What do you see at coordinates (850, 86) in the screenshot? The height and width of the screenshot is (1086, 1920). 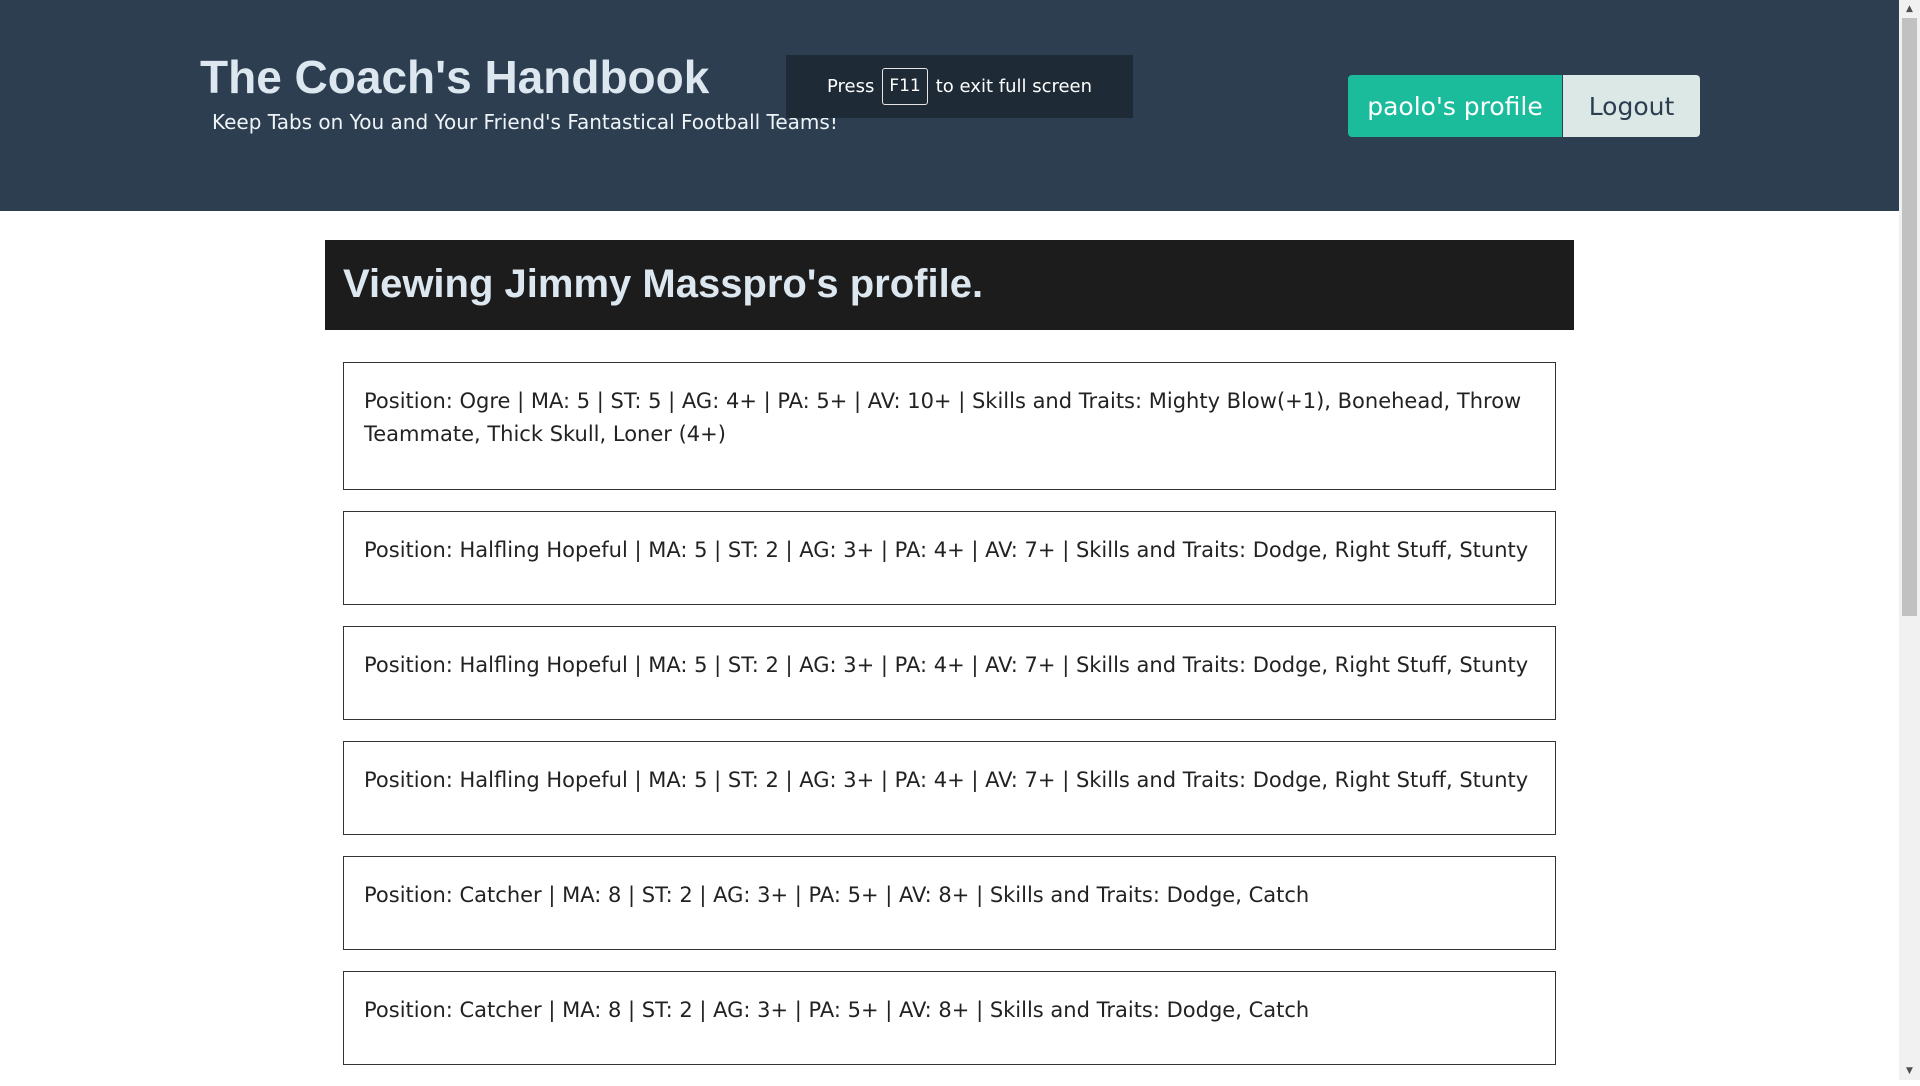 I see `fullscreen-notice-press: Press` at bounding box center [850, 86].